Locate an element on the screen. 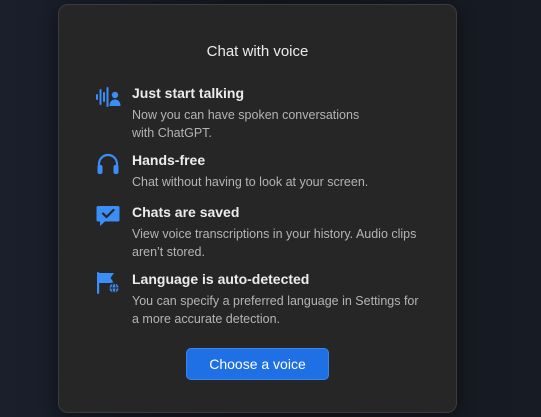 The image size is (541, 417). dialog-title: Chat with voice is located at coordinates (257, 51).